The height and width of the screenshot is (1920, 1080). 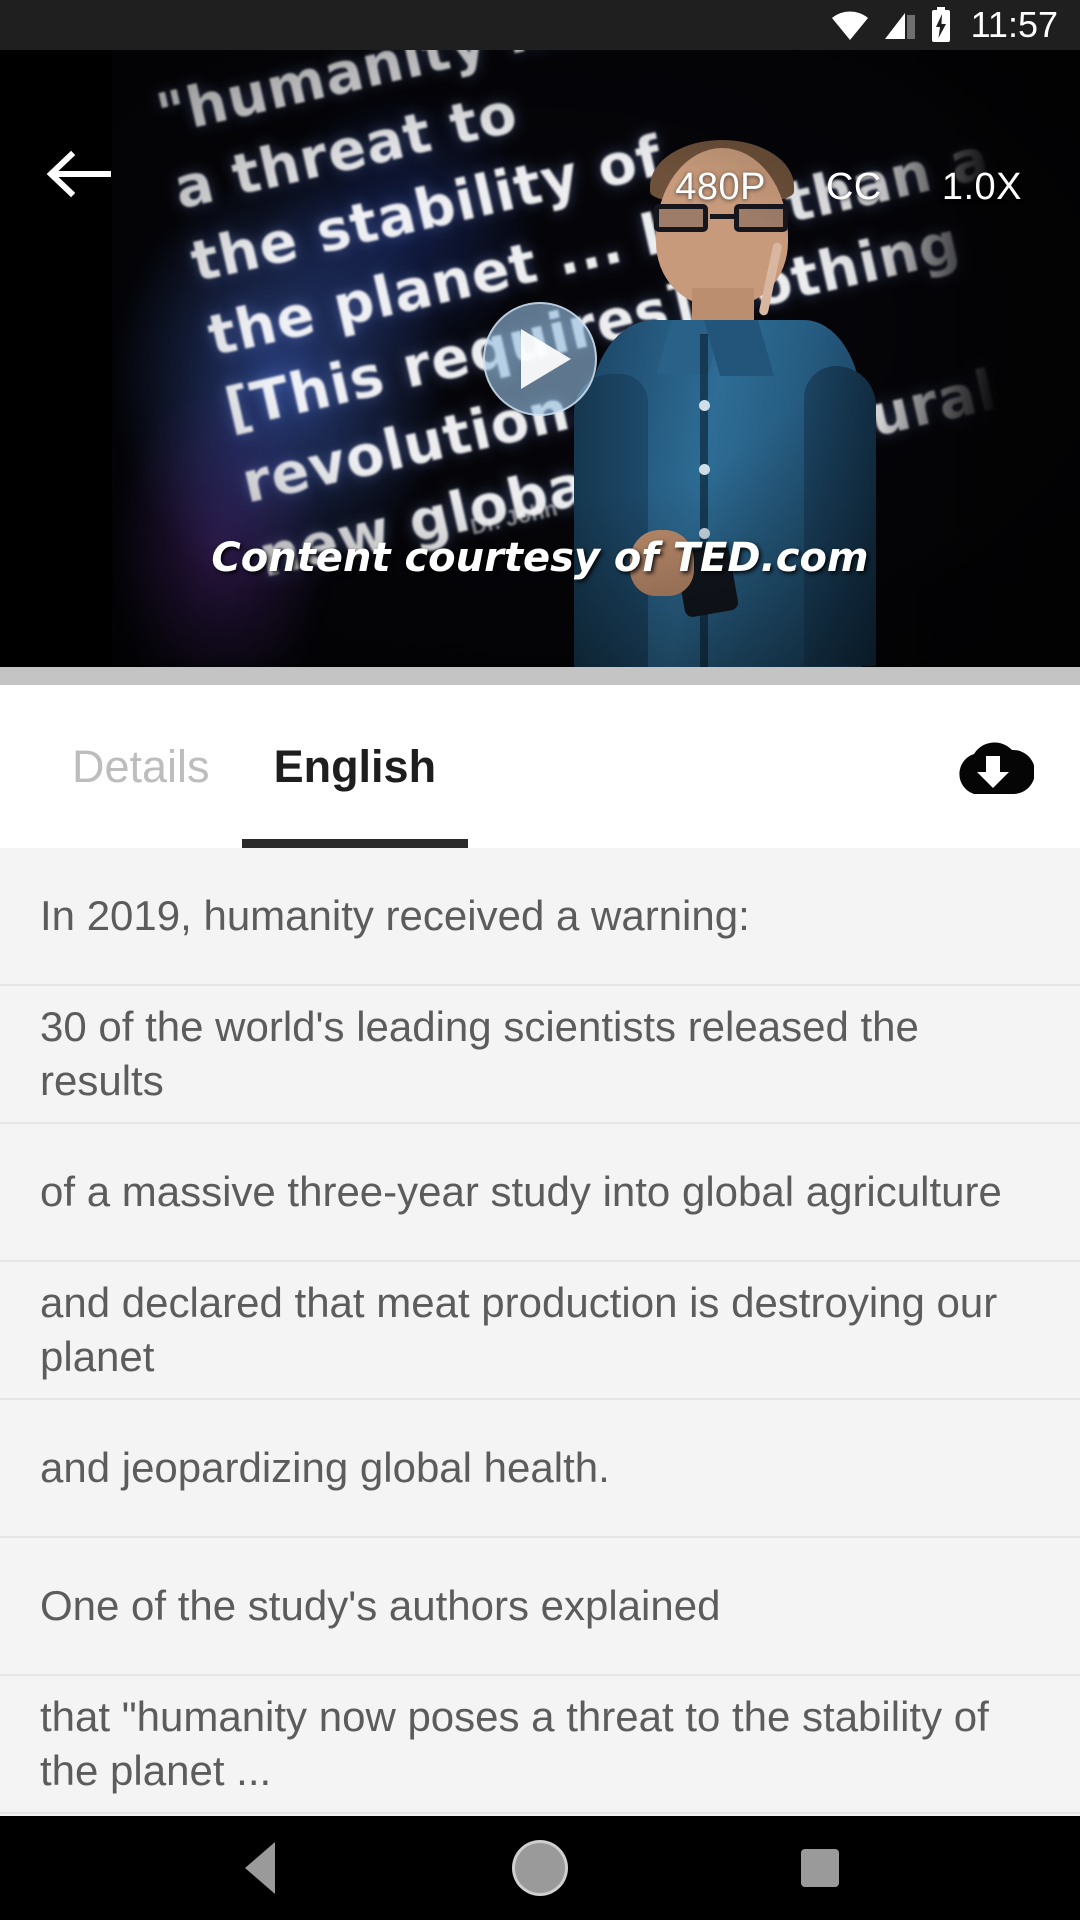 I want to click on circle-home-icon, so click(x=540, y=1868).